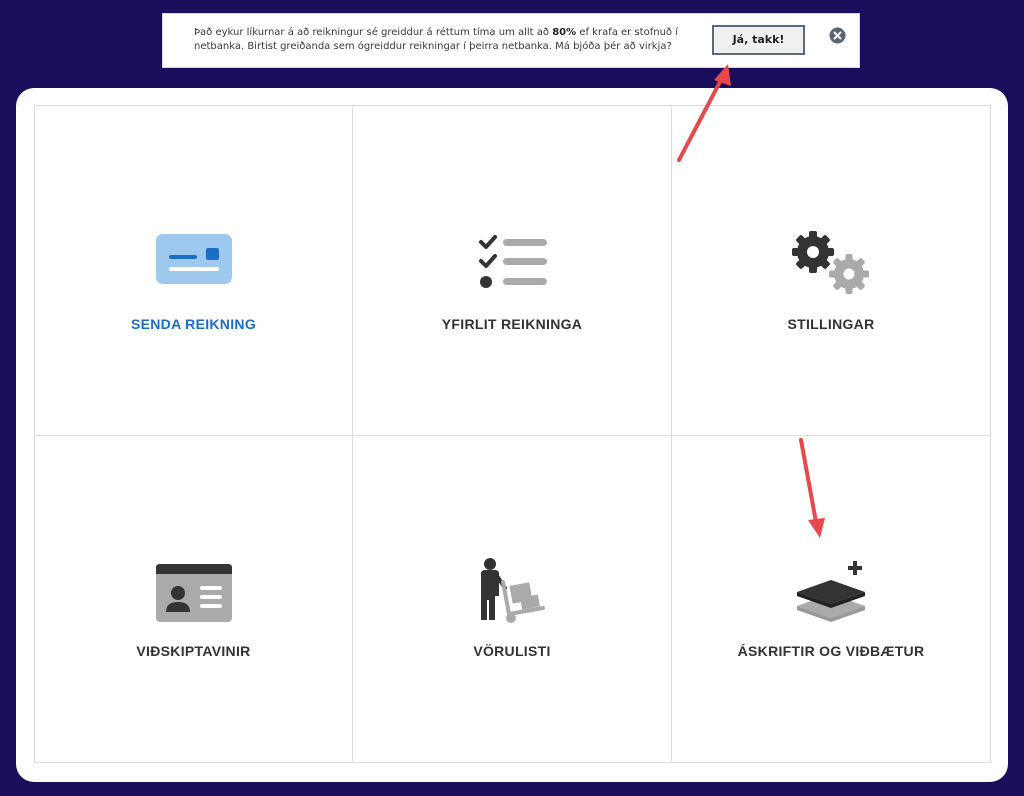 The image size is (1024, 796). Describe the element at coordinates (830, 262) in the screenshot. I see `gears-icon` at that location.